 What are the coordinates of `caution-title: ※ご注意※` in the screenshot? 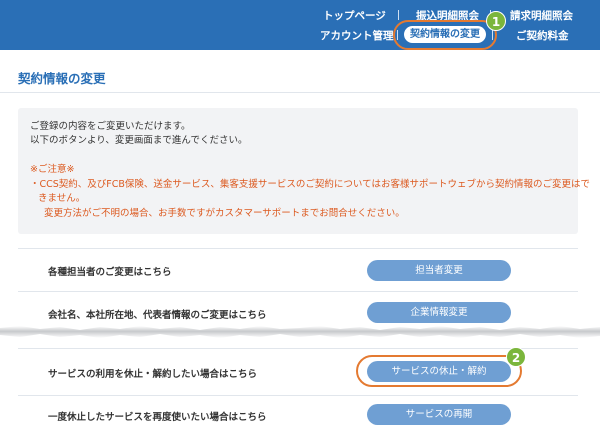 It's located at (52, 169).